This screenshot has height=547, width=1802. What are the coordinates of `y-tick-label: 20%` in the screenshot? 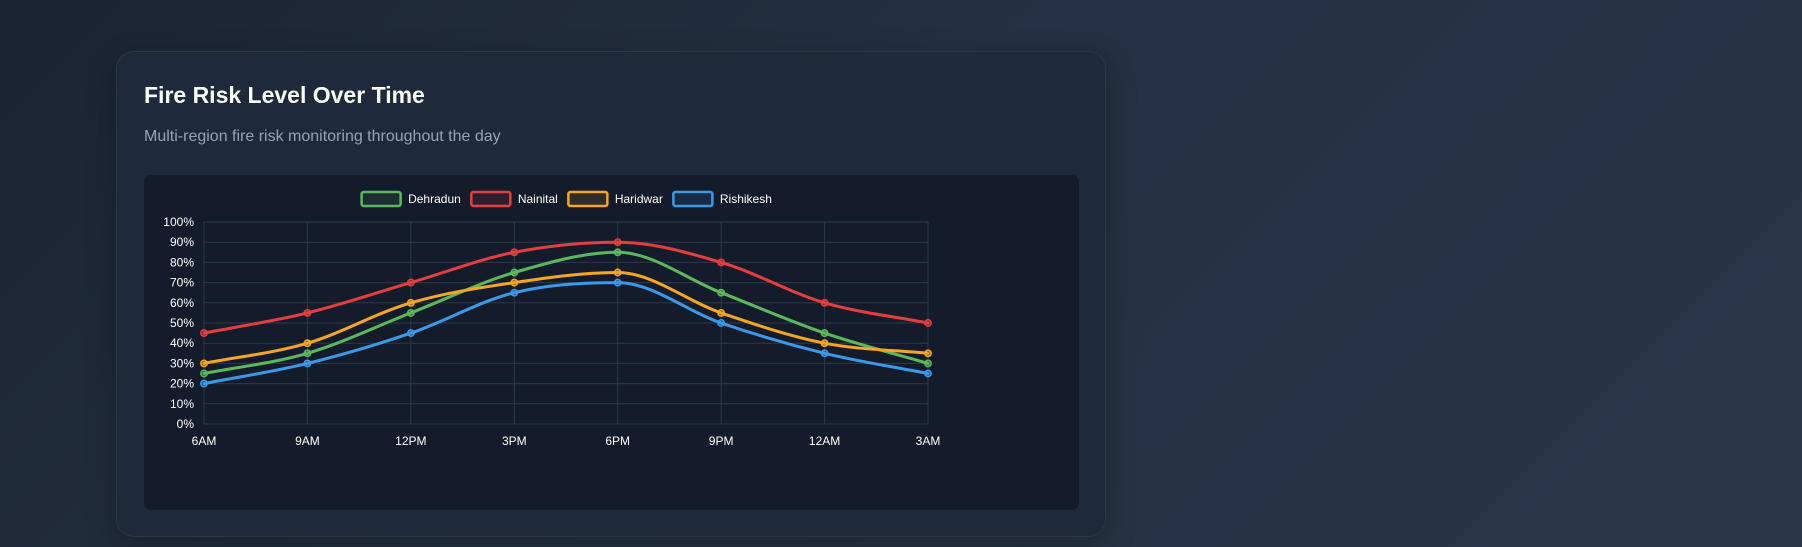 It's located at (182, 384).